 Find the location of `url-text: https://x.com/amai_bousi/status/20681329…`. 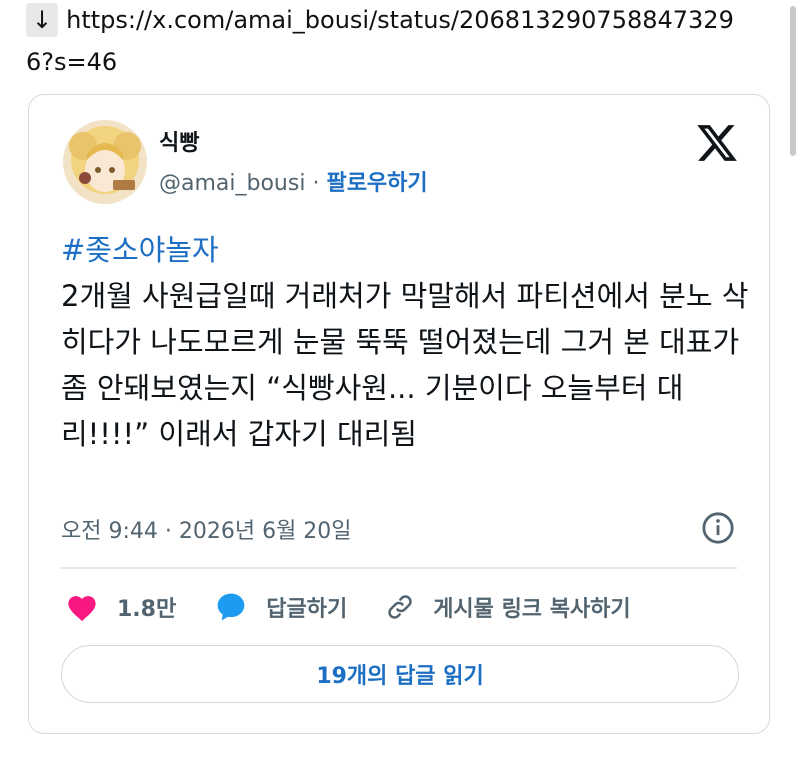

url-text: https://x.com/amai_bousi/status/20681329… is located at coordinates (400, 20).